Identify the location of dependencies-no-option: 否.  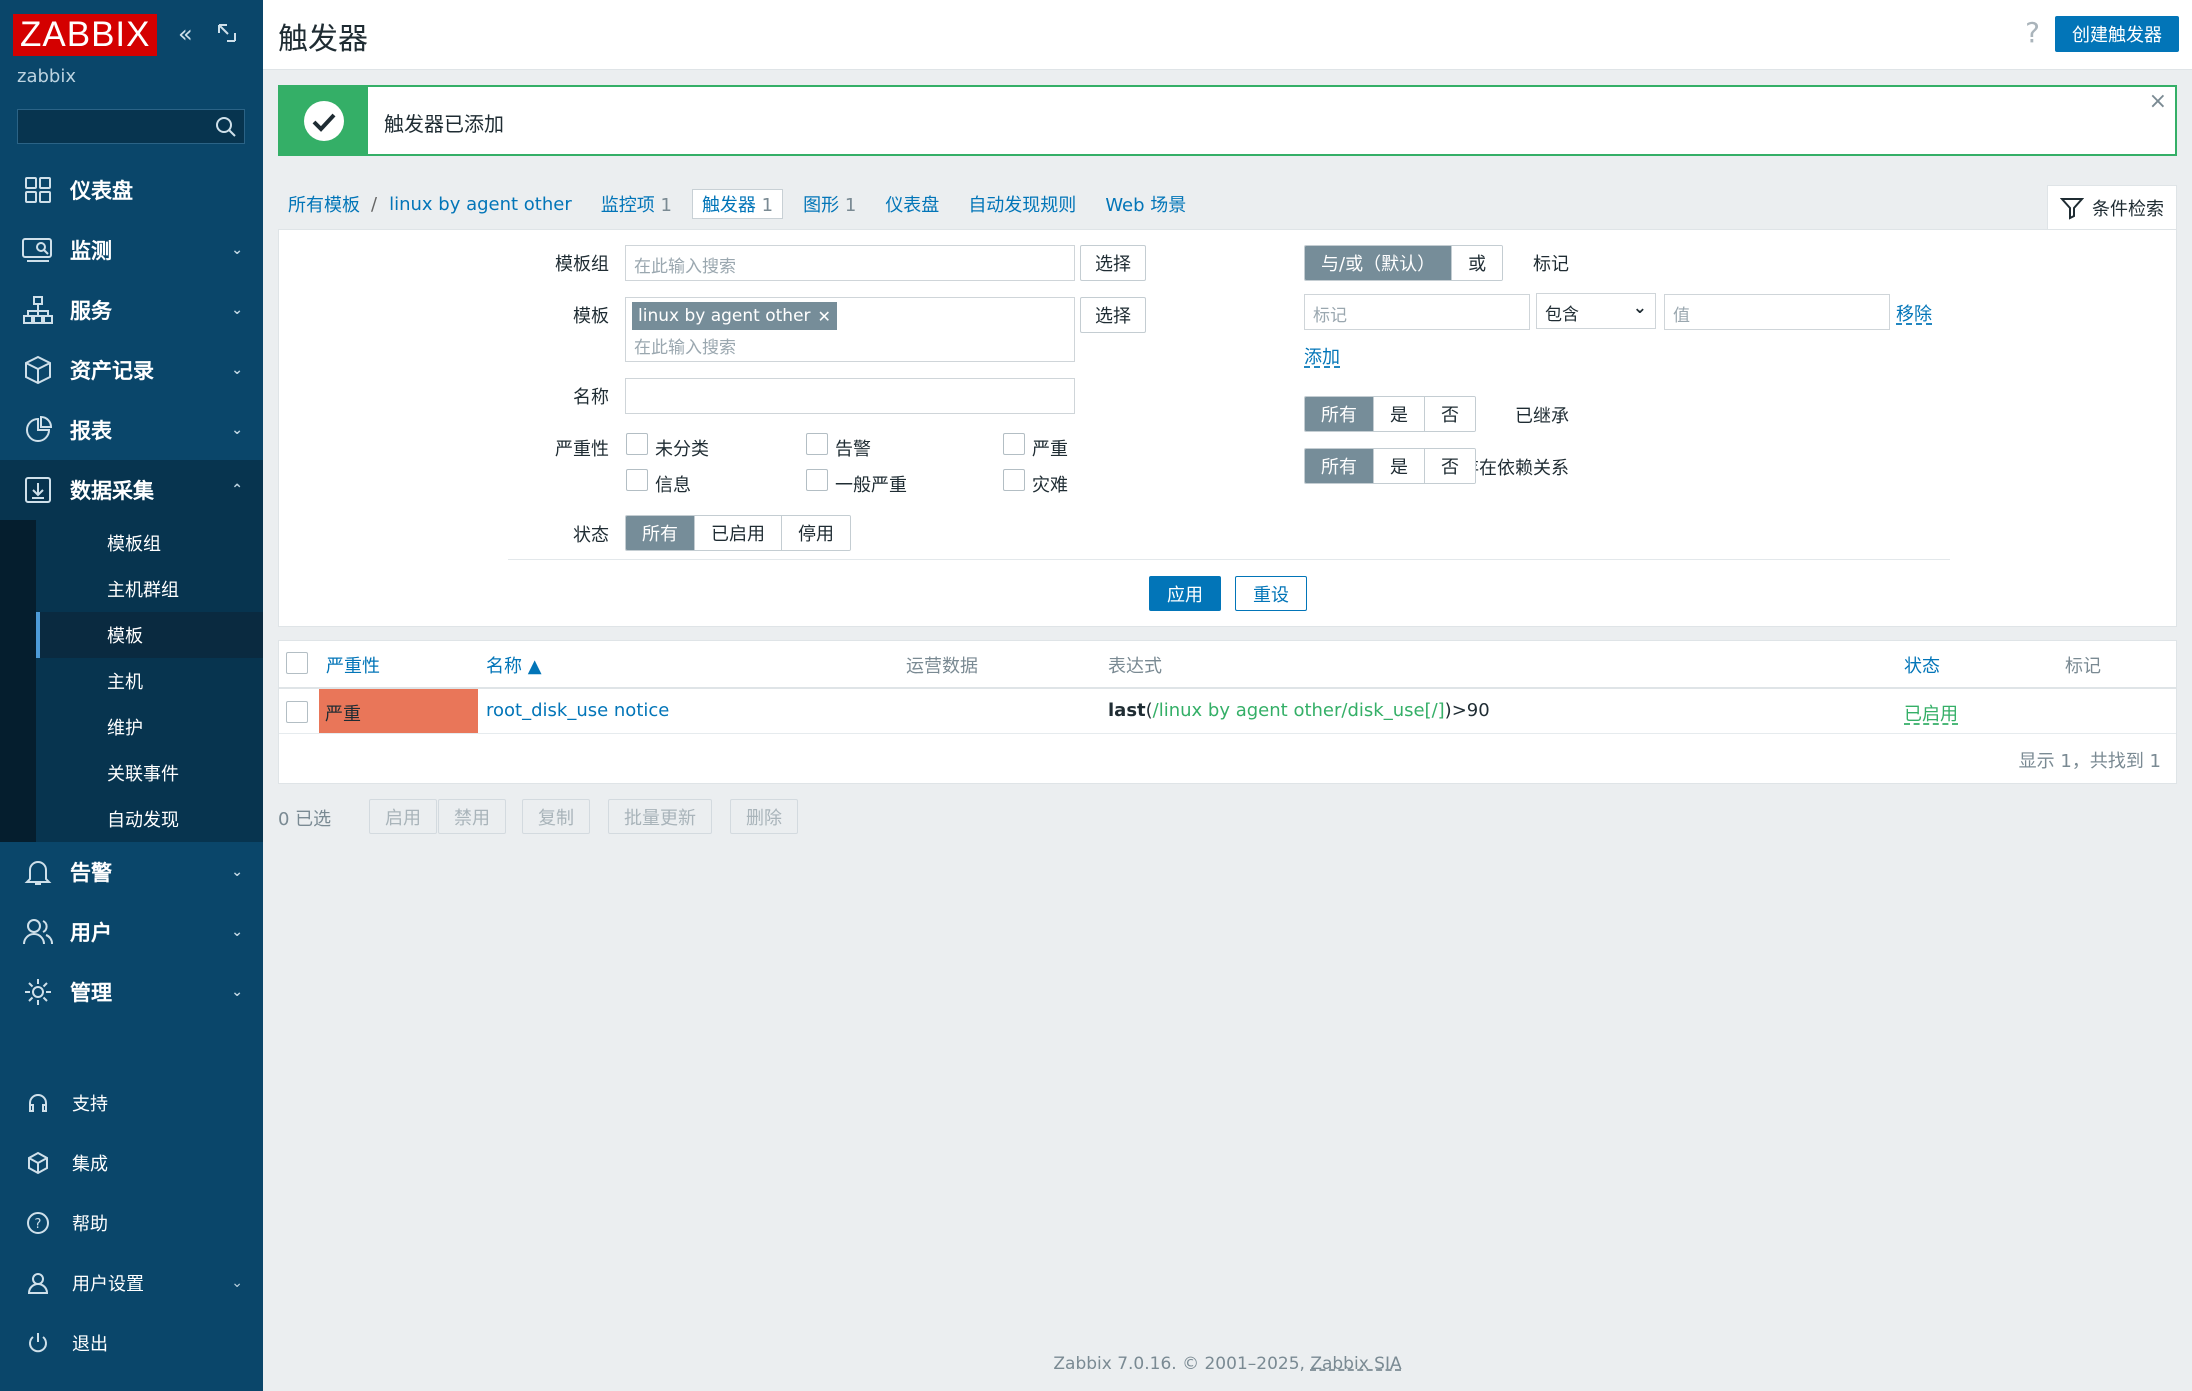
(1449, 466).